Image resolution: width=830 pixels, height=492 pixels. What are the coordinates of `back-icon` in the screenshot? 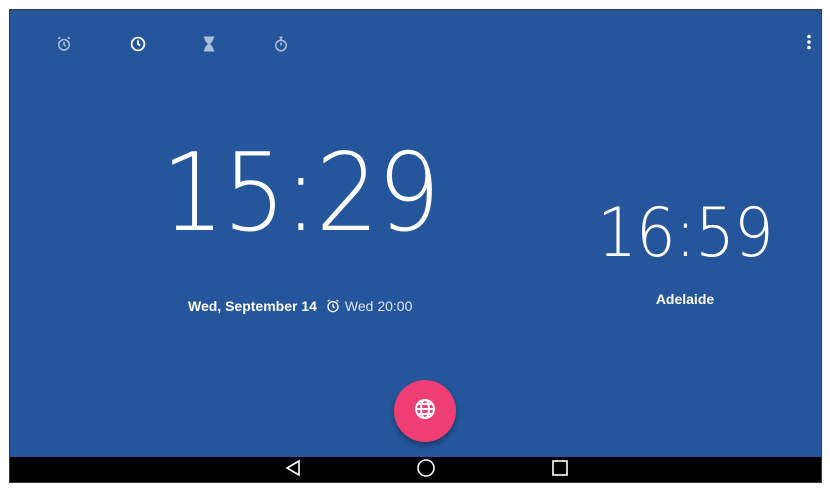 It's located at (293, 470).